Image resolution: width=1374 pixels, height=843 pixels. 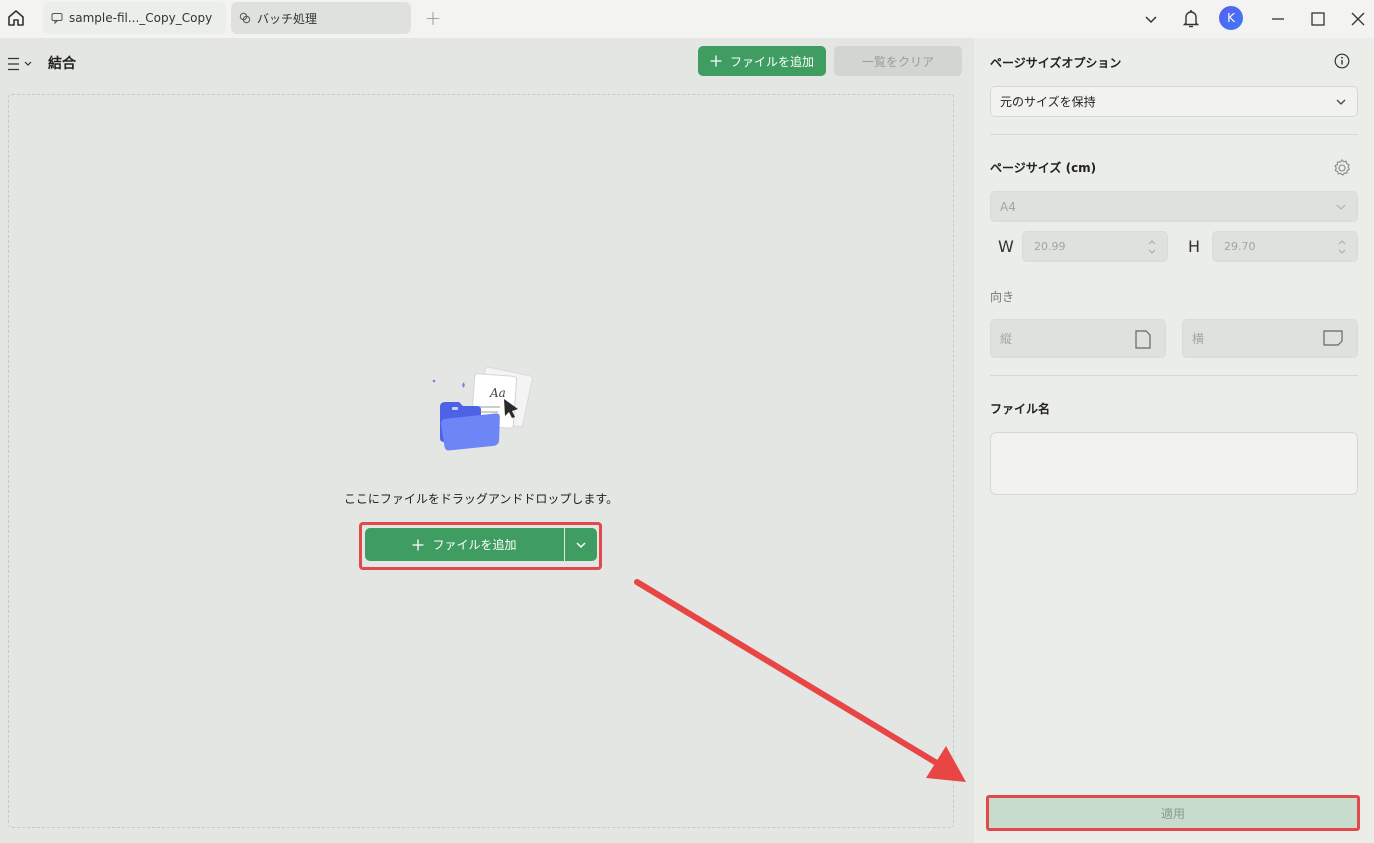 I want to click on apply-label: 適用, so click(x=1172, y=813).